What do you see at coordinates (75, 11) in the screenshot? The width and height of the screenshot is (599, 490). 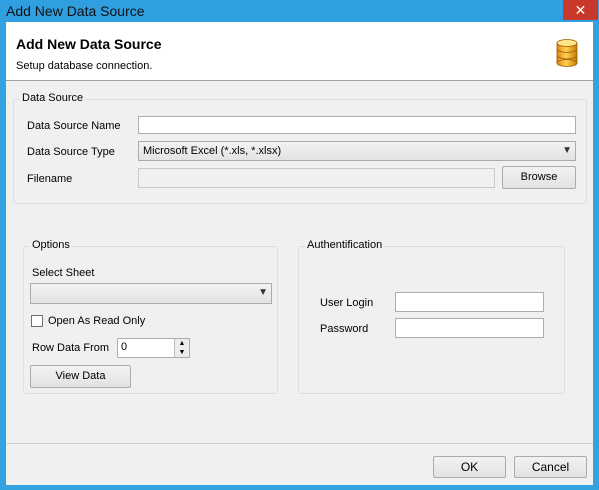 I see `window-title: Add New Data Source` at bounding box center [75, 11].